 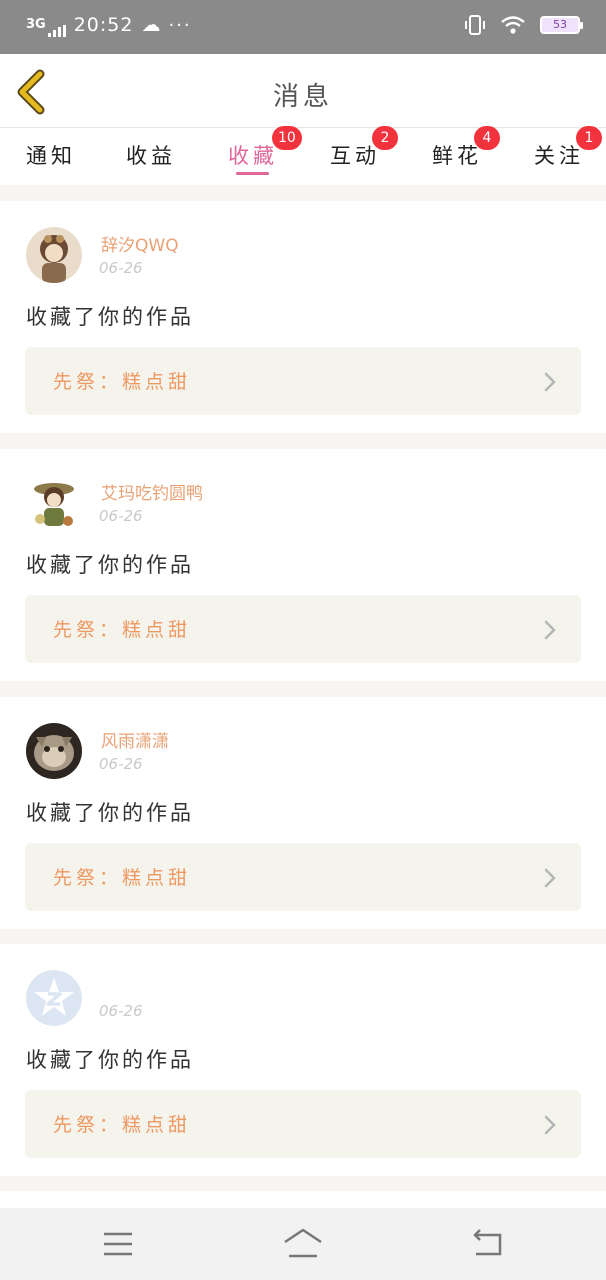 What do you see at coordinates (54, 751) in the screenshot?
I see `avatar-cat-photo-icon` at bounding box center [54, 751].